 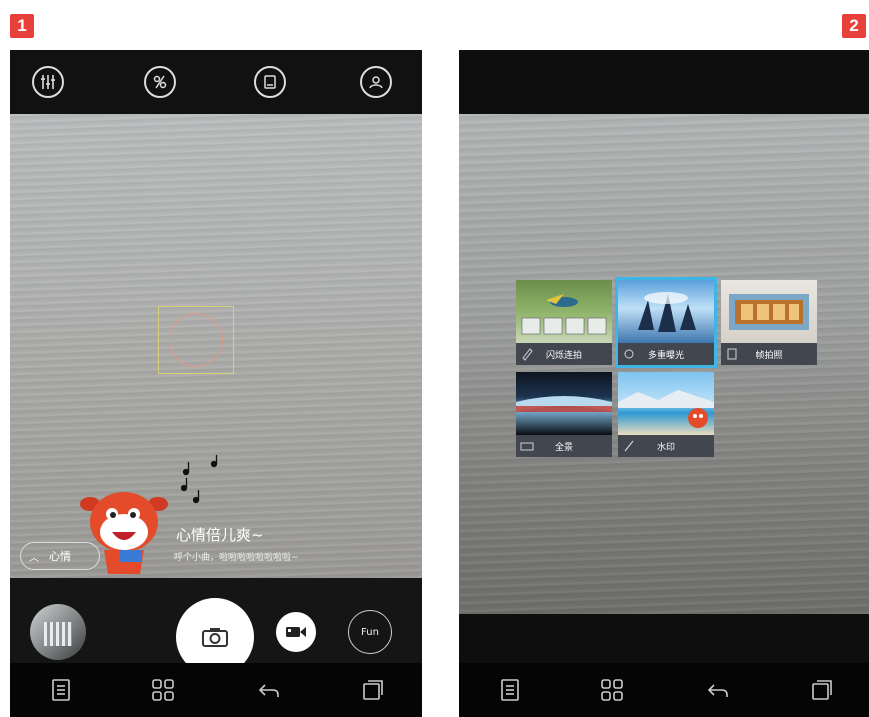 What do you see at coordinates (216, 82) in the screenshot?
I see `camera-top-toolbar` at bounding box center [216, 82].